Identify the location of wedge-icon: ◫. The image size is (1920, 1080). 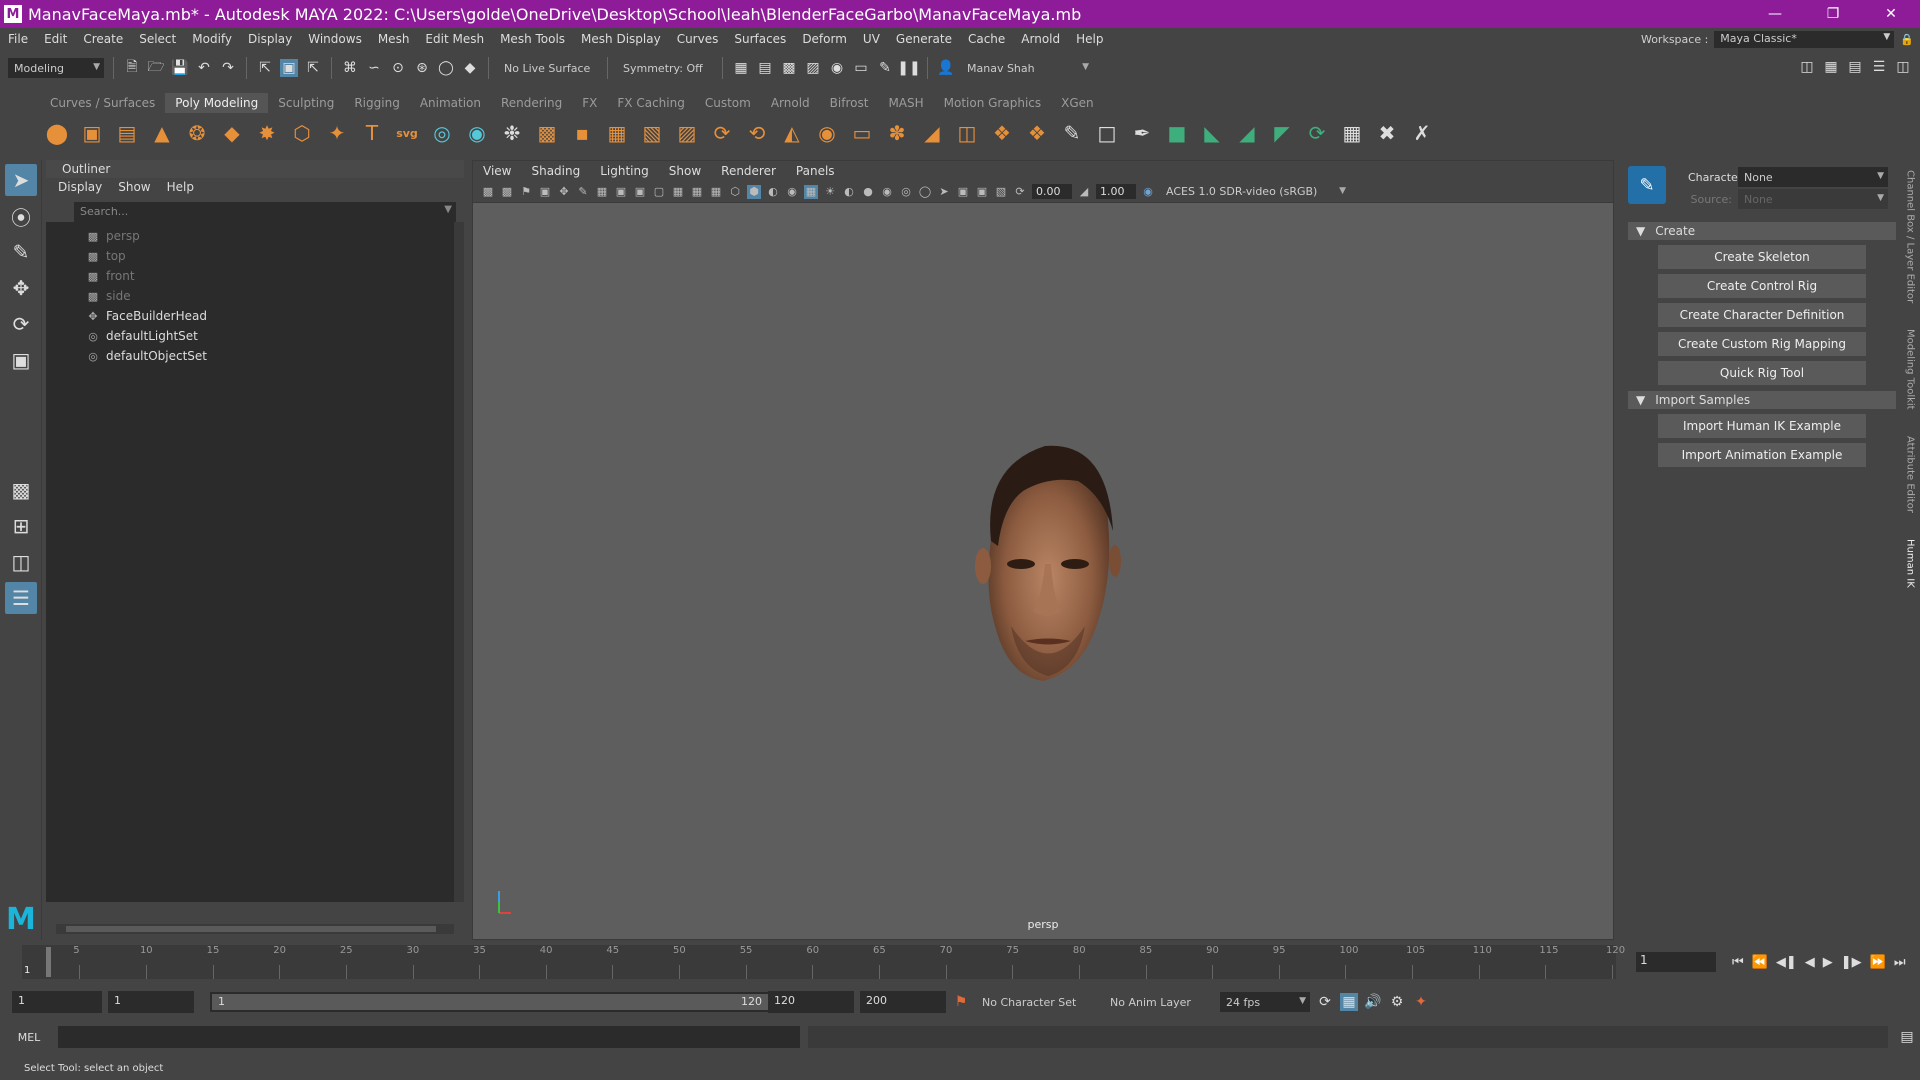
(967, 133).